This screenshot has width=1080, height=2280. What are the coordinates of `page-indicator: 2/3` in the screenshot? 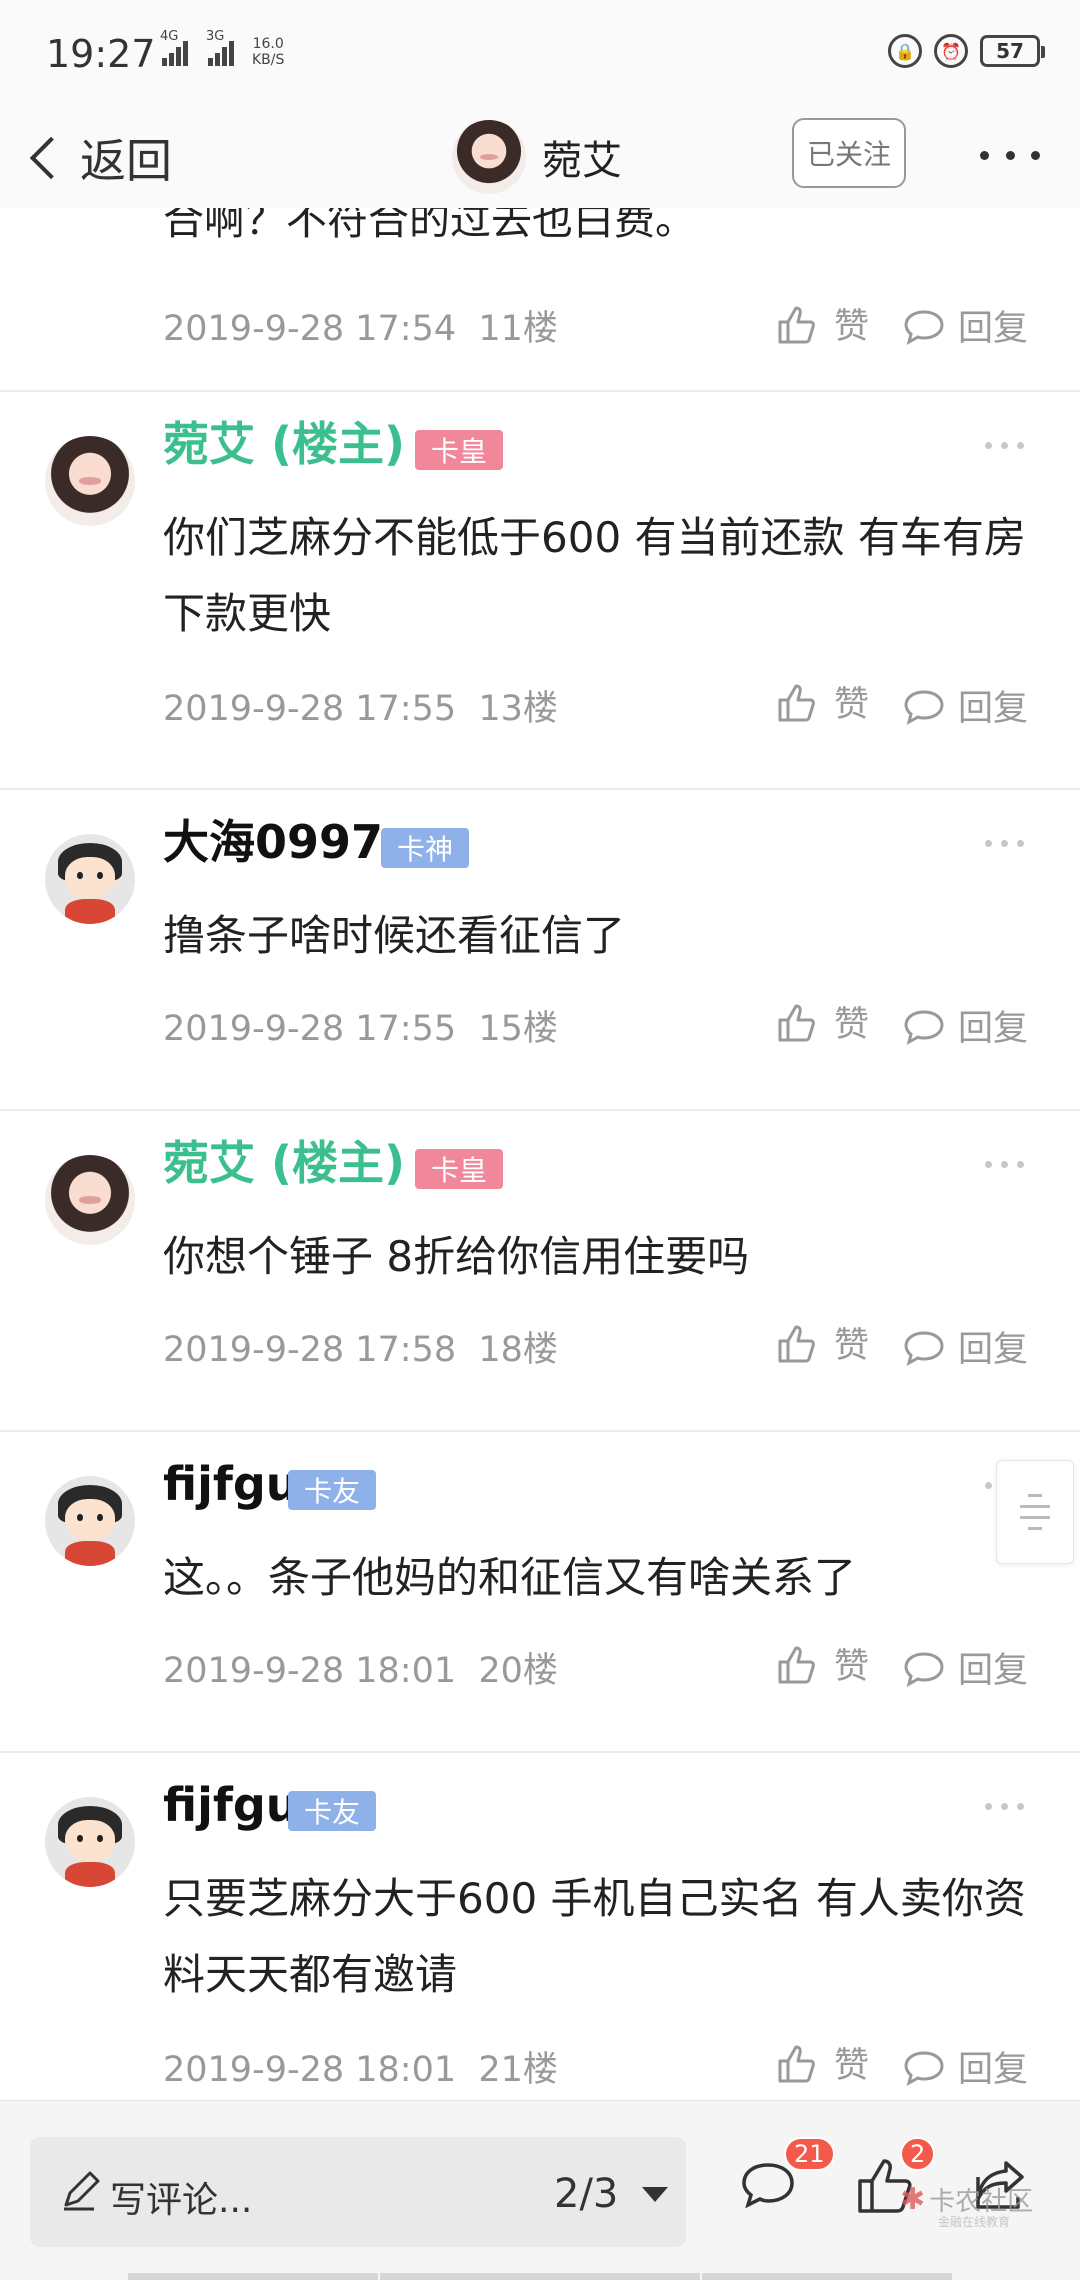 It's located at (586, 2194).